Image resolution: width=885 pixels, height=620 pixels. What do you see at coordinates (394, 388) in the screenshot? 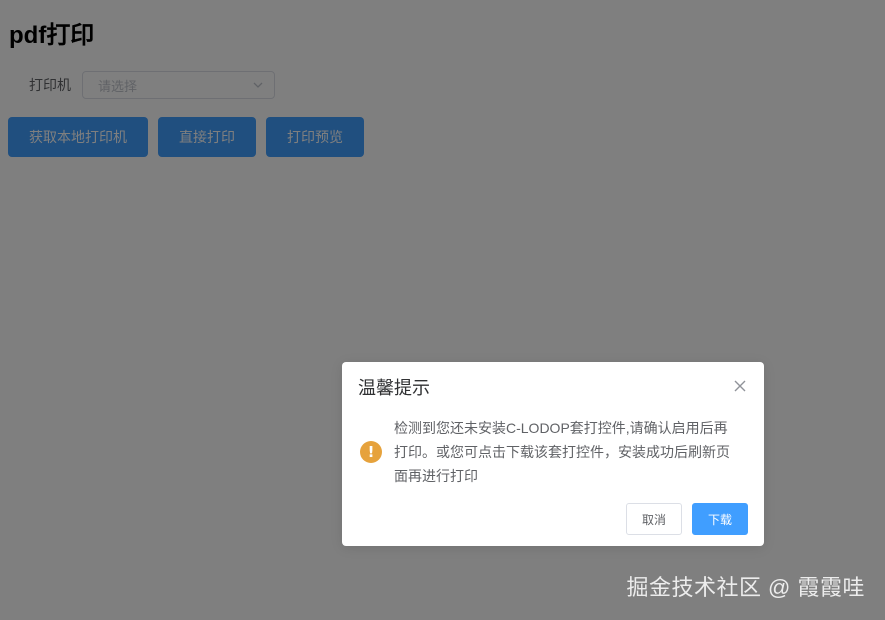
I see `dialog-title: 温馨提示` at bounding box center [394, 388].